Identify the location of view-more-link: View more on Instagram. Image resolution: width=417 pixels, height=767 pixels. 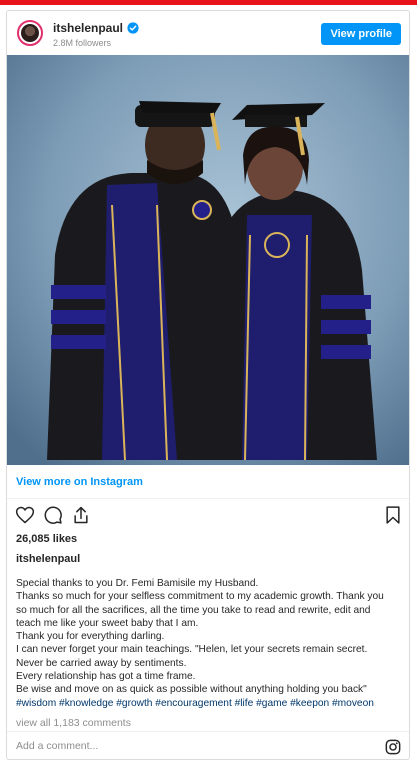
(79, 482).